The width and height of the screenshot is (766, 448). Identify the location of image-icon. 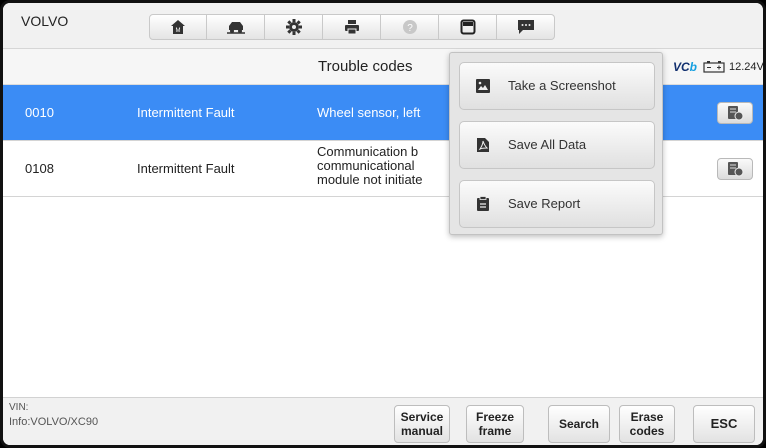
(483, 86).